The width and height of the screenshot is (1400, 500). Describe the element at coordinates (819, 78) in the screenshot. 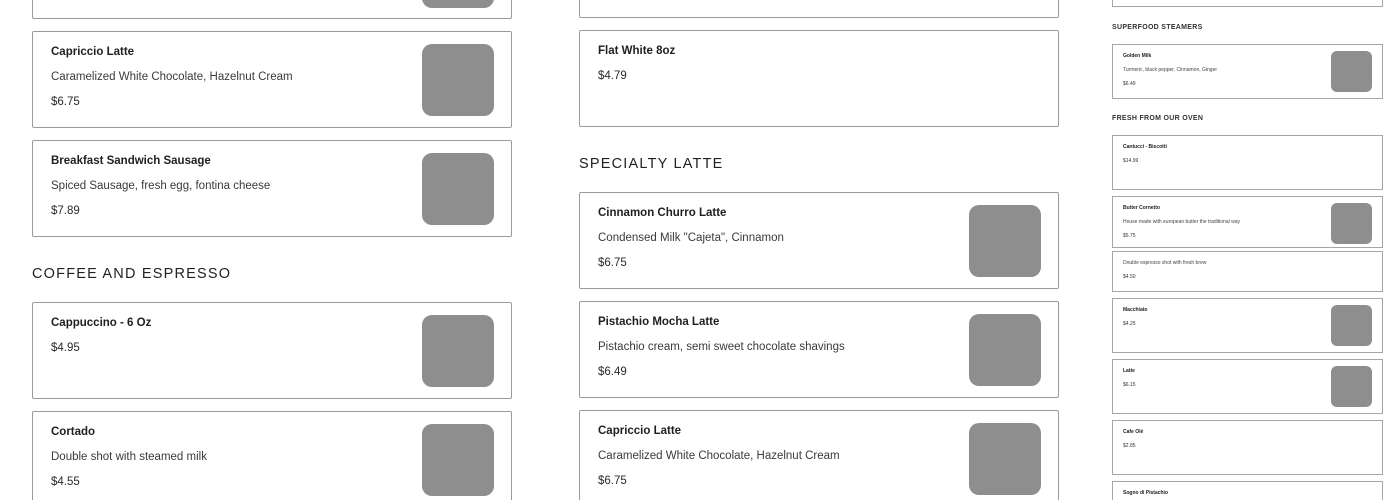

I see `menu-item-flat-white: Flat White 8oz $4.79` at that location.